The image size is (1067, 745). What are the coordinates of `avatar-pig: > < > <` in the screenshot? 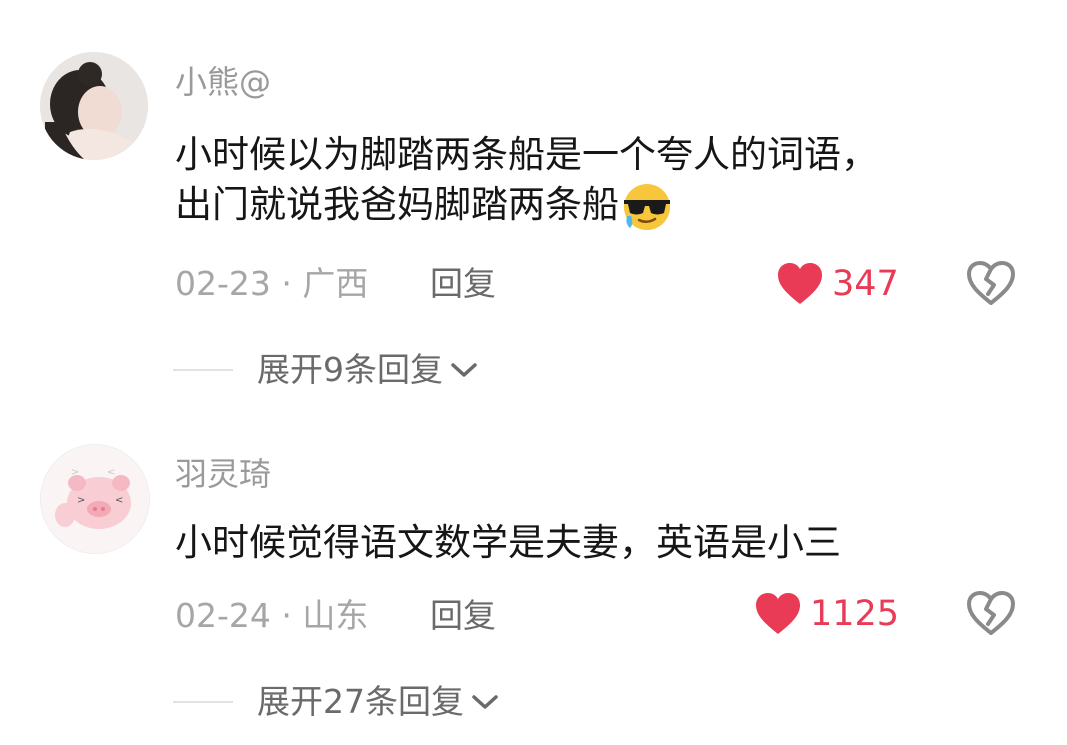 It's located at (95, 499).